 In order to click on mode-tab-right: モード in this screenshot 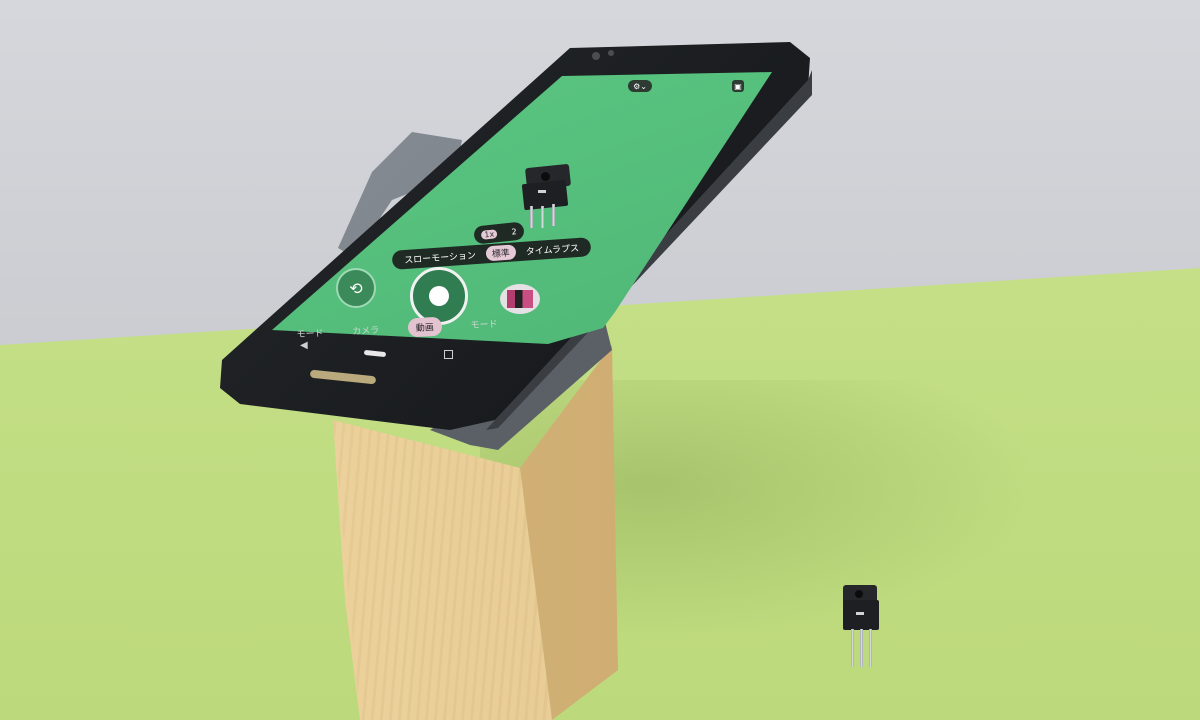, I will do `click(484, 323)`.